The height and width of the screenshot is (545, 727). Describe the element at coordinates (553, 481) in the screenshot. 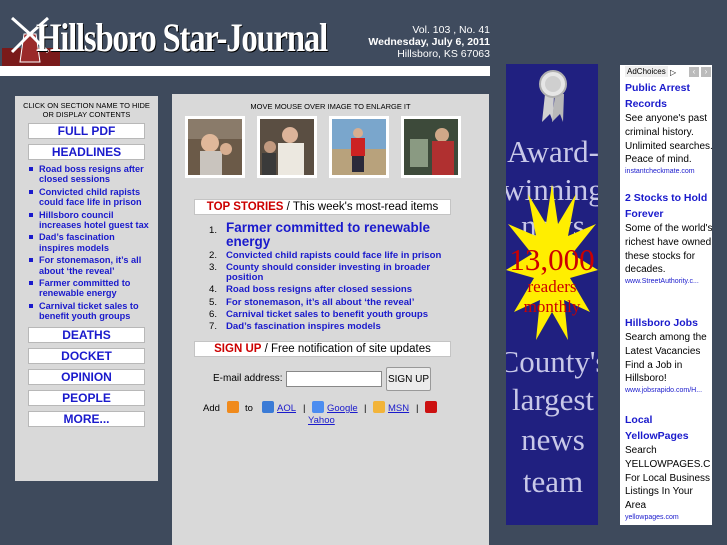

I see `banner-line: team` at that location.